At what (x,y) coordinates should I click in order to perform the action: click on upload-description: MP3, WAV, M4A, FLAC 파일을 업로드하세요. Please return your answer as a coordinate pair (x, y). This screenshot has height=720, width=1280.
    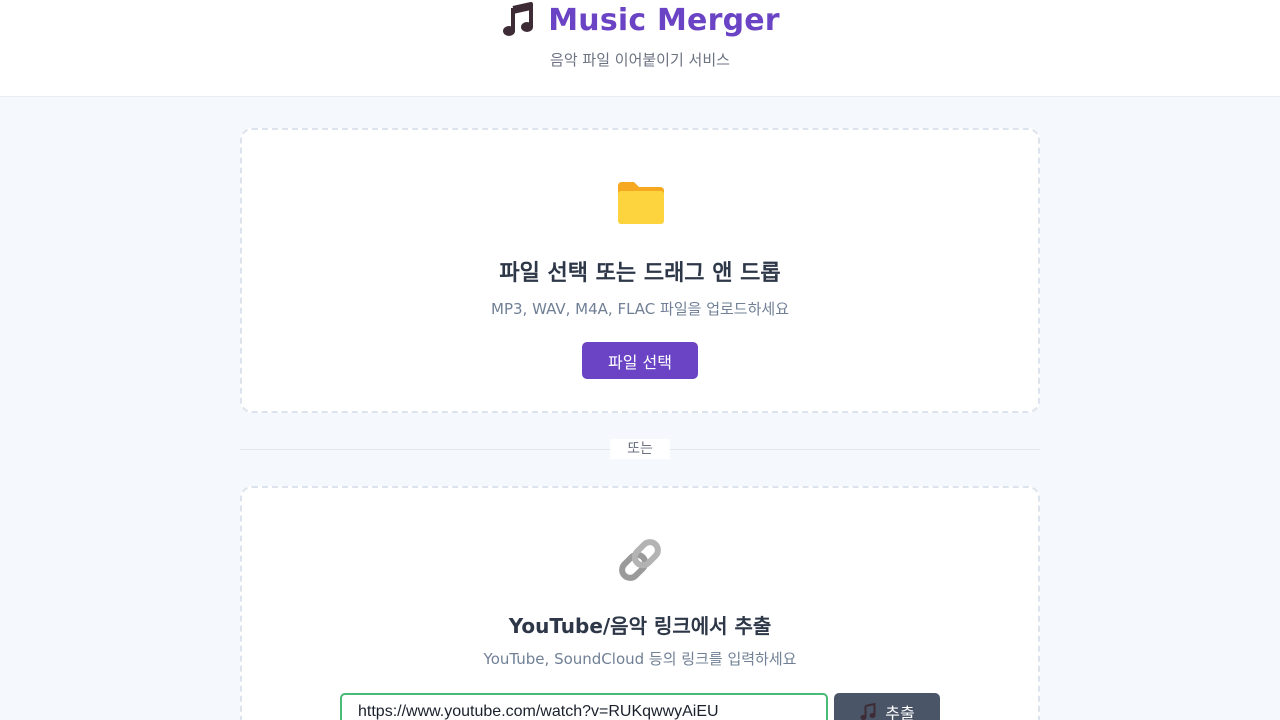
    Looking at the image, I should click on (640, 309).